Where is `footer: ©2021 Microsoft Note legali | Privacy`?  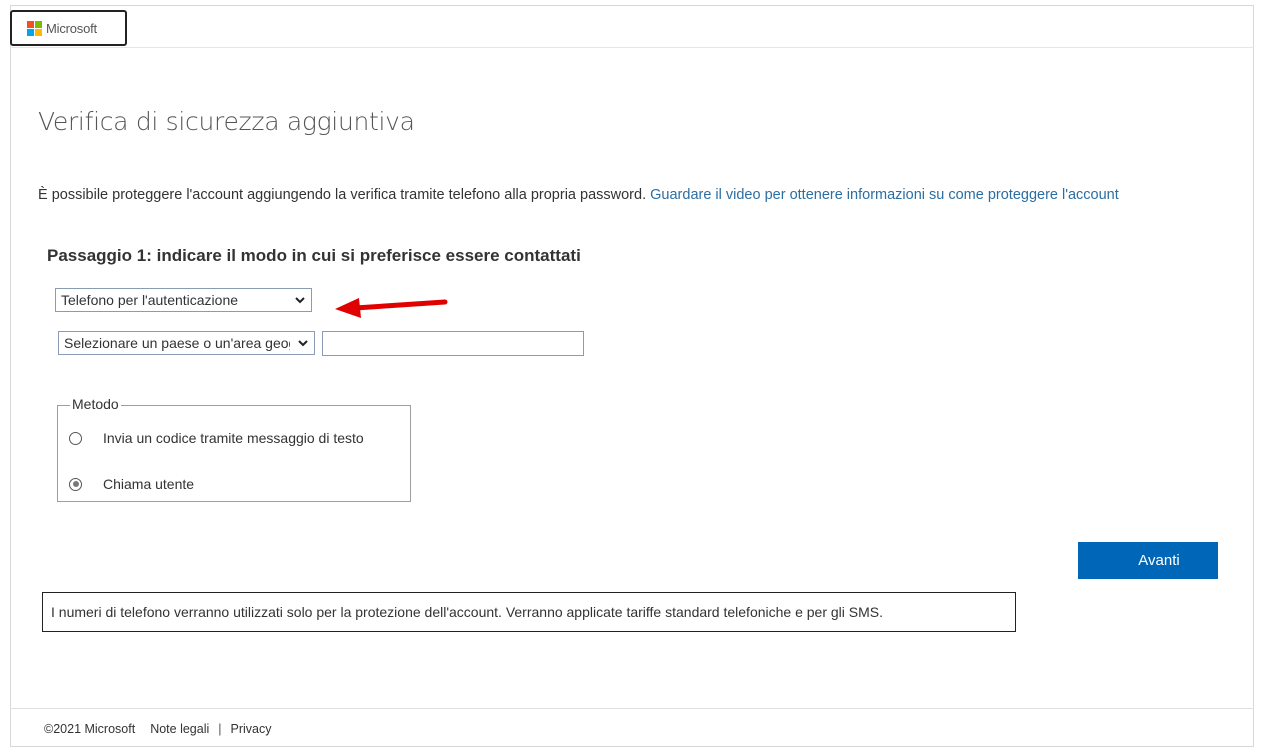 footer: ©2021 Microsoft Note legali | Privacy is located at coordinates (158, 729).